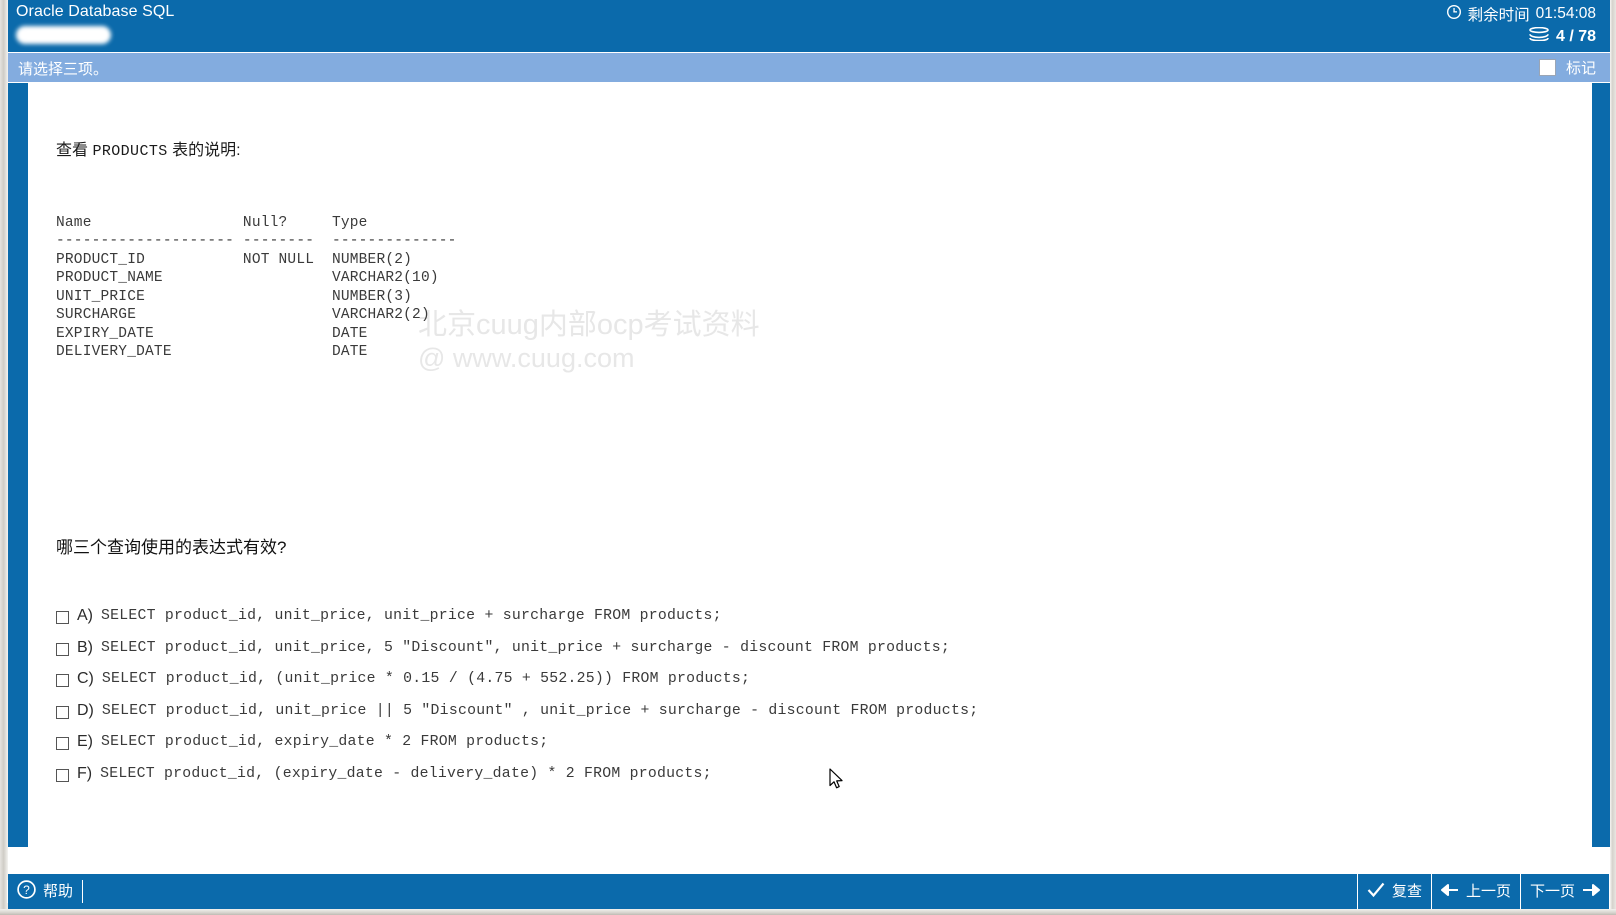 The width and height of the screenshot is (1616, 915). What do you see at coordinates (85, 773) in the screenshot?
I see `answer-letter-f: F)` at bounding box center [85, 773].